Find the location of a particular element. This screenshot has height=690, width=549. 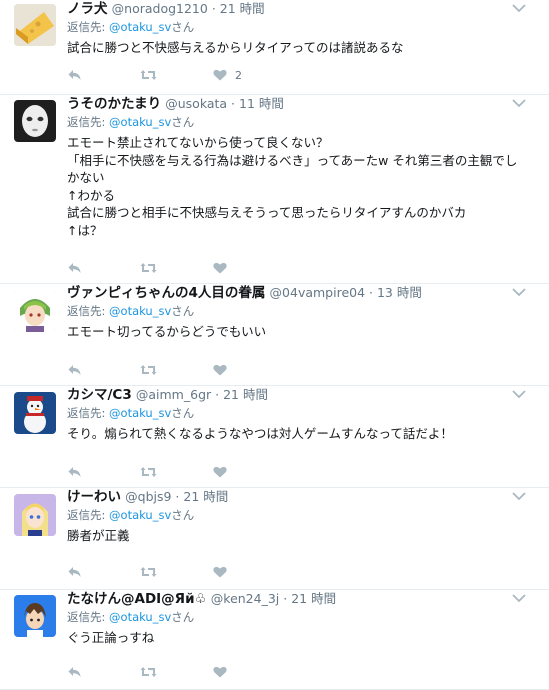

tweet-header: ヴァンピィちゃんの4人目の眷属 @04vampire04 · 13 時間 is located at coordinates (298, 293).